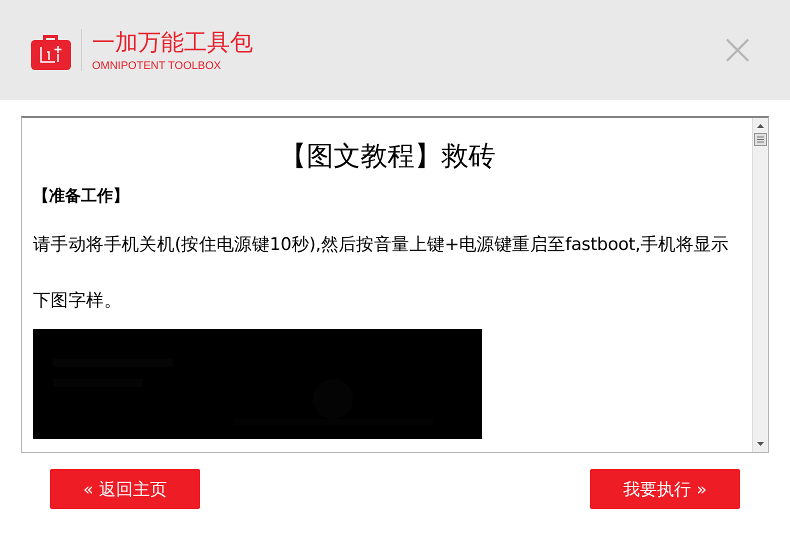 Image resolution: width=790 pixels, height=550 pixels. What do you see at coordinates (665, 489) in the screenshot?
I see `execute-button: 我要执行 »` at bounding box center [665, 489].